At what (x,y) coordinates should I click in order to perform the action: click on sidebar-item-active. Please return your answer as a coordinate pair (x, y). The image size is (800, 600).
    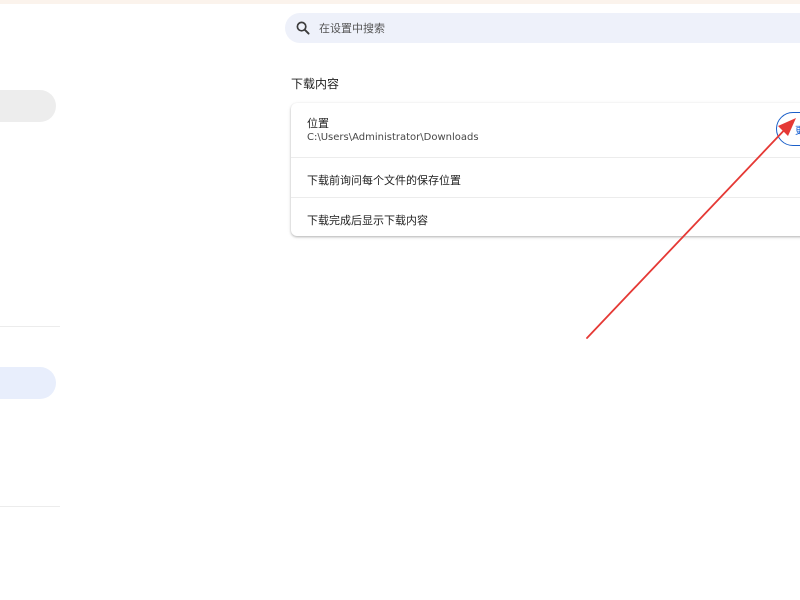
    Looking at the image, I should click on (28, 383).